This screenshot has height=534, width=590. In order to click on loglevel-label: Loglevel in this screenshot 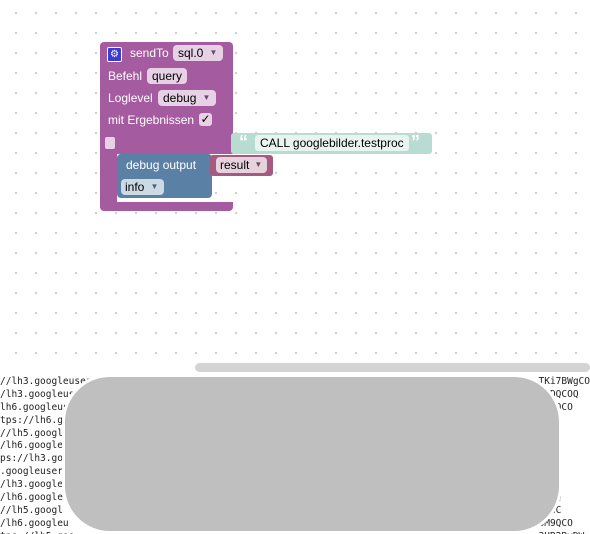, I will do `click(130, 98)`.